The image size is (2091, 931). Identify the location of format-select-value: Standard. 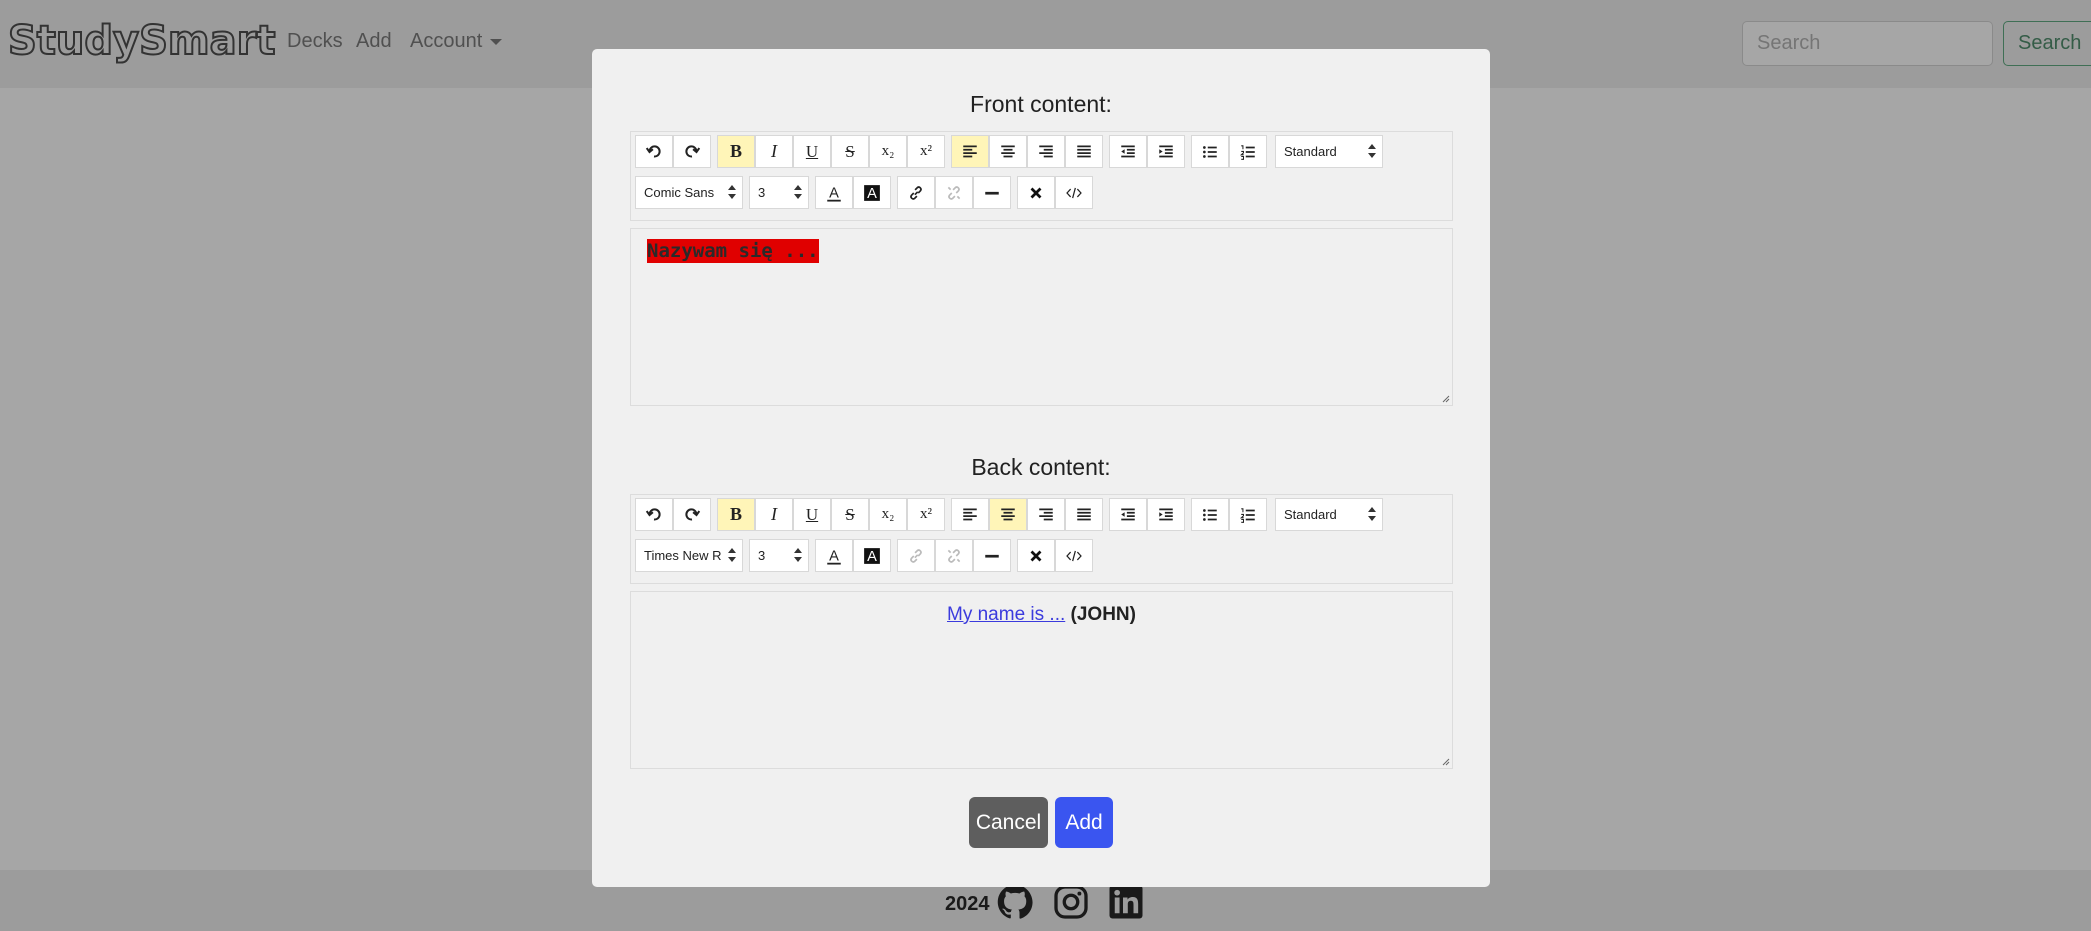
(1310, 514).